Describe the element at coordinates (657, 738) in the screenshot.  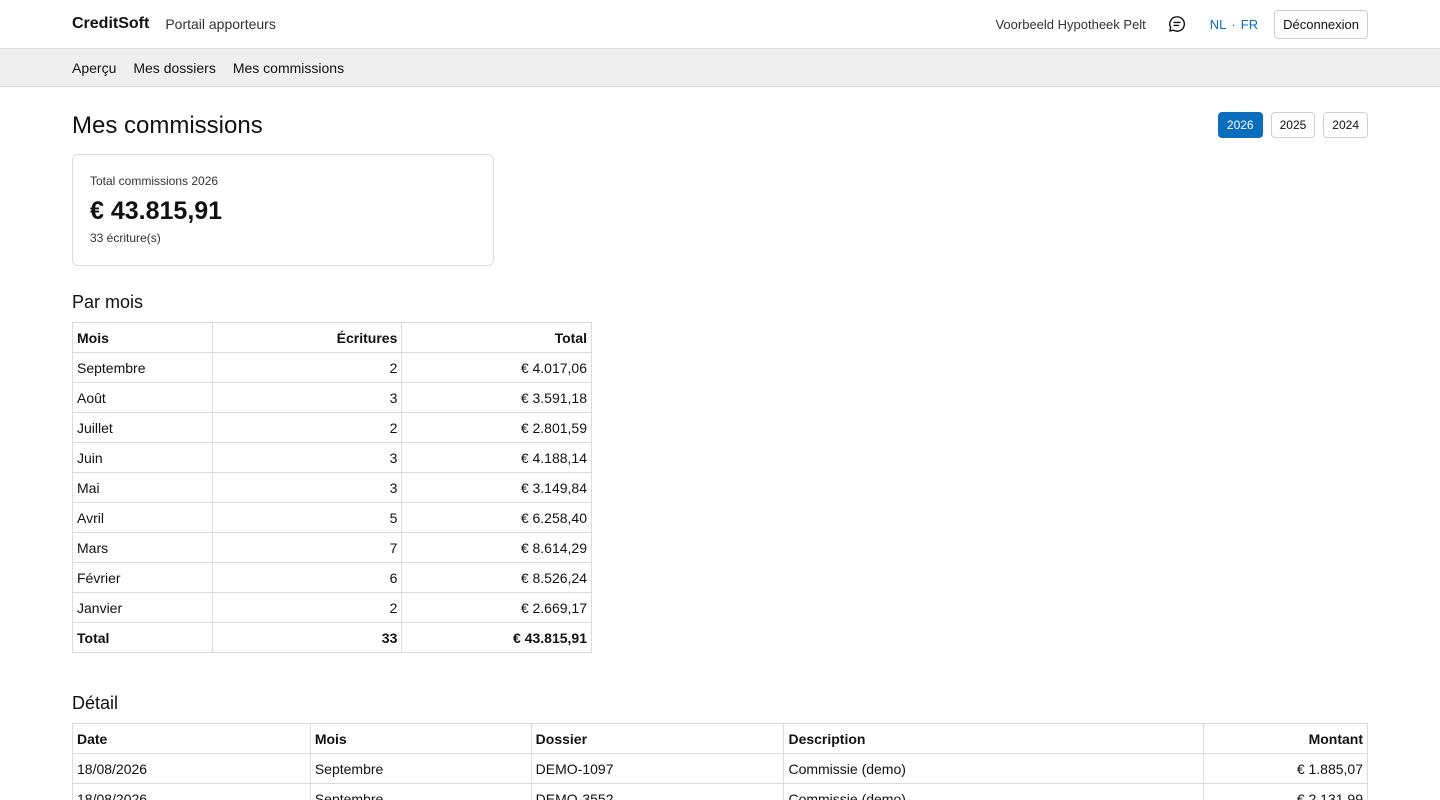
I see `column-header-file: Dossier` at that location.